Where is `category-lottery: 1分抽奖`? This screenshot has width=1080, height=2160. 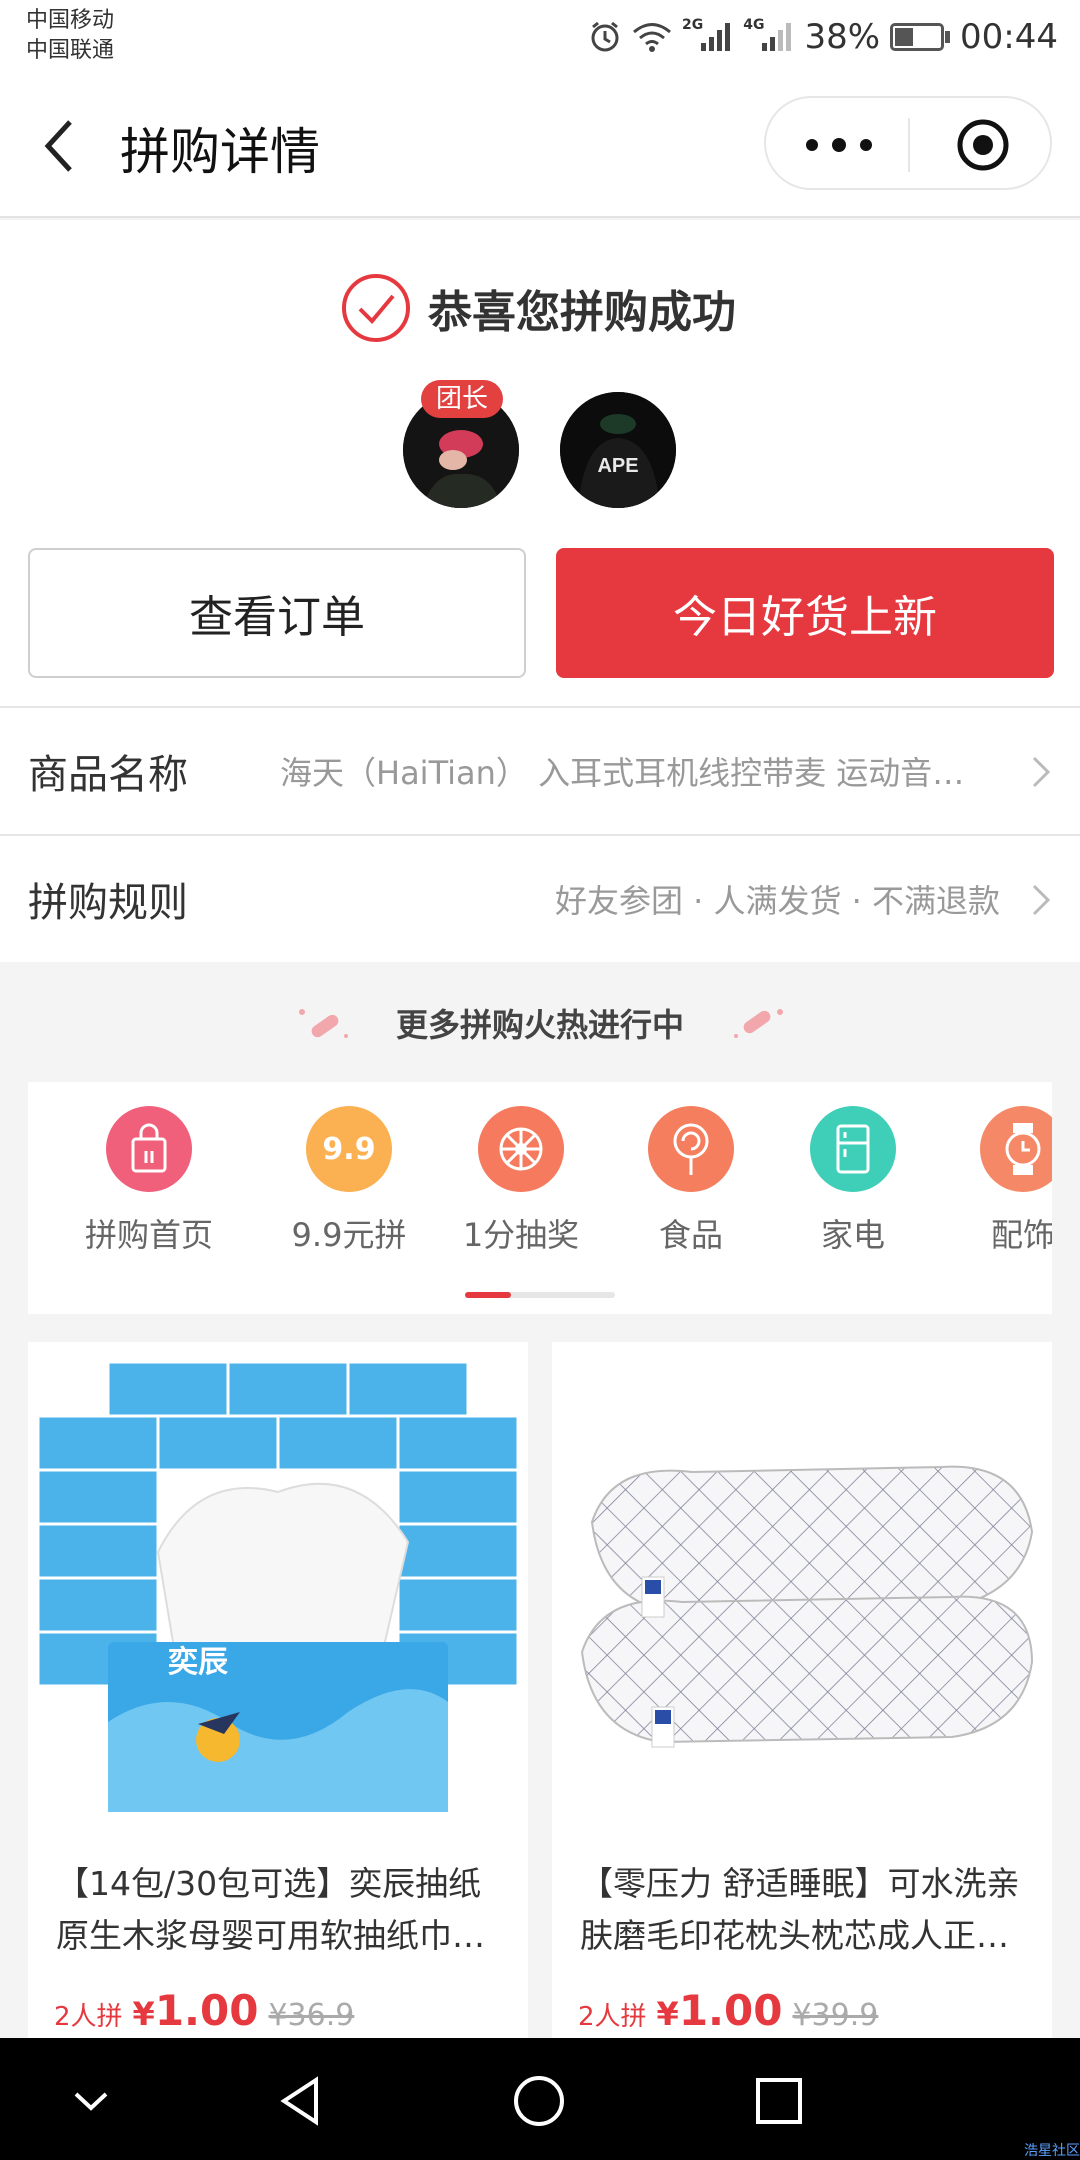
category-lottery: 1分抽奖 is located at coordinates (521, 1181).